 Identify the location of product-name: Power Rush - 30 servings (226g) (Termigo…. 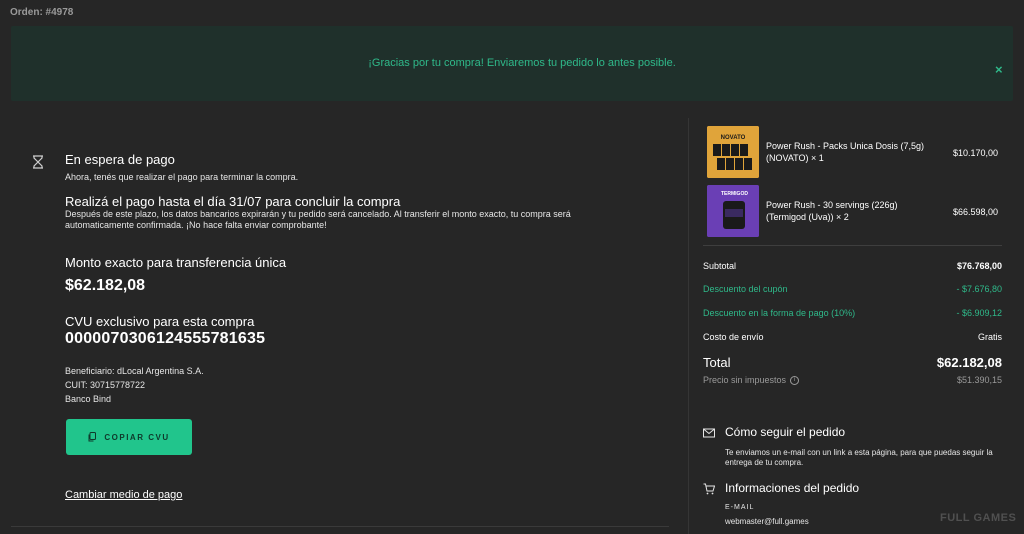
(832, 211).